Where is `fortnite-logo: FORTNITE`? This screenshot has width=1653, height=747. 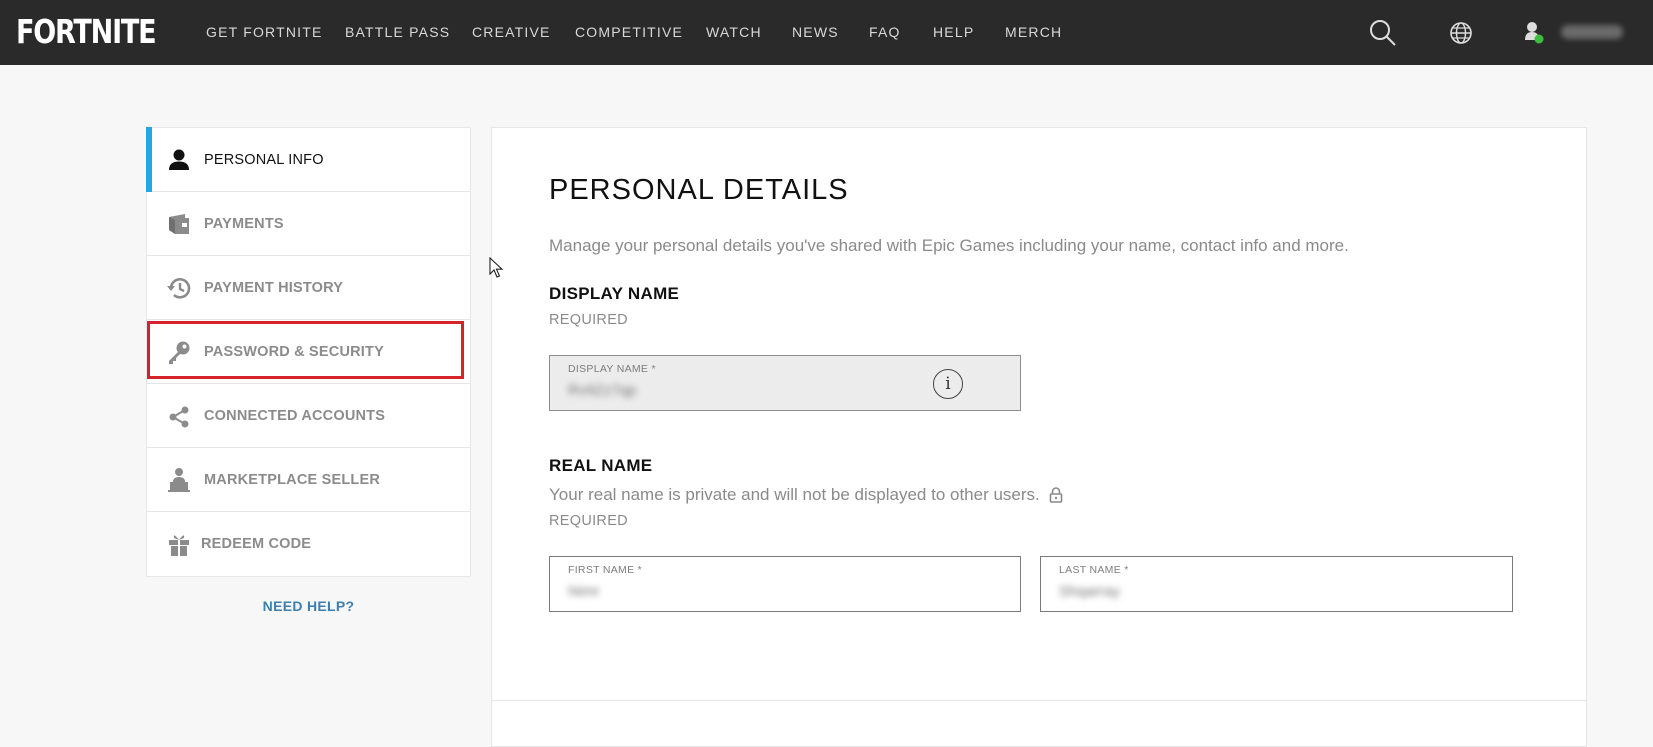
fortnite-logo: FORTNITE is located at coordinates (86, 32).